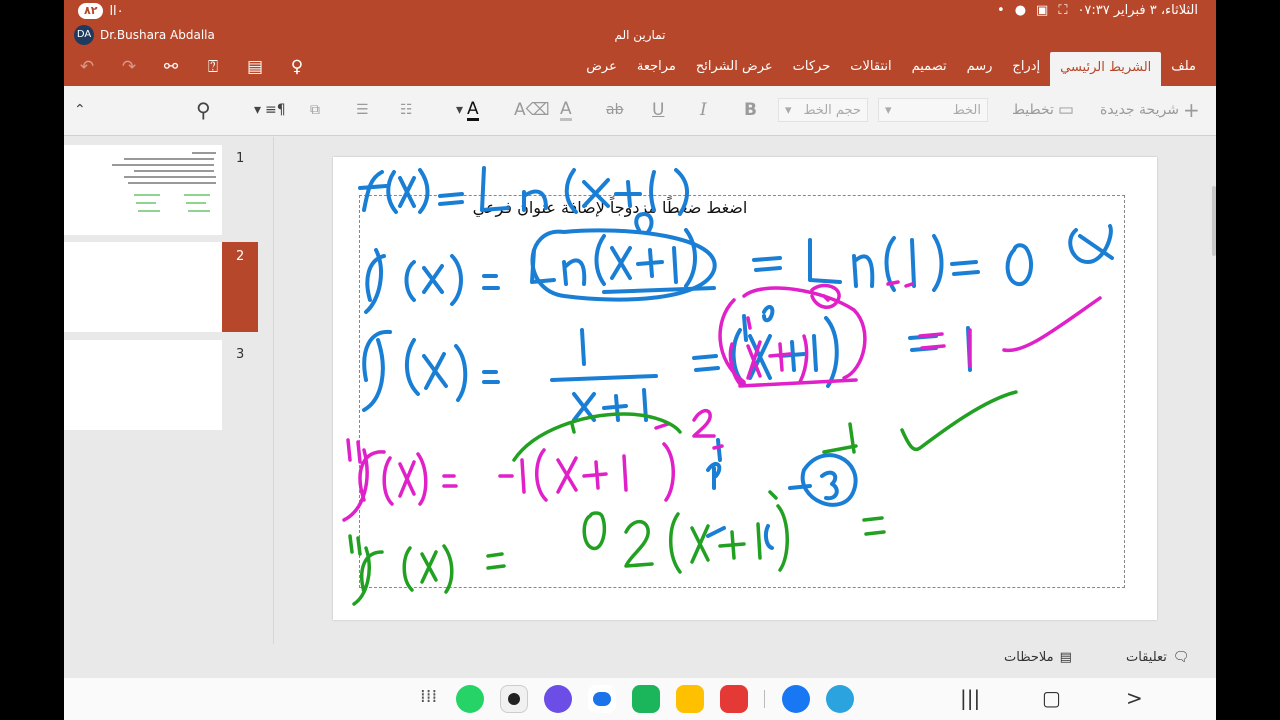  Describe the element at coordinates (970, 698) in the screenshot. I see `recent-apps-icon: |||` at that location.